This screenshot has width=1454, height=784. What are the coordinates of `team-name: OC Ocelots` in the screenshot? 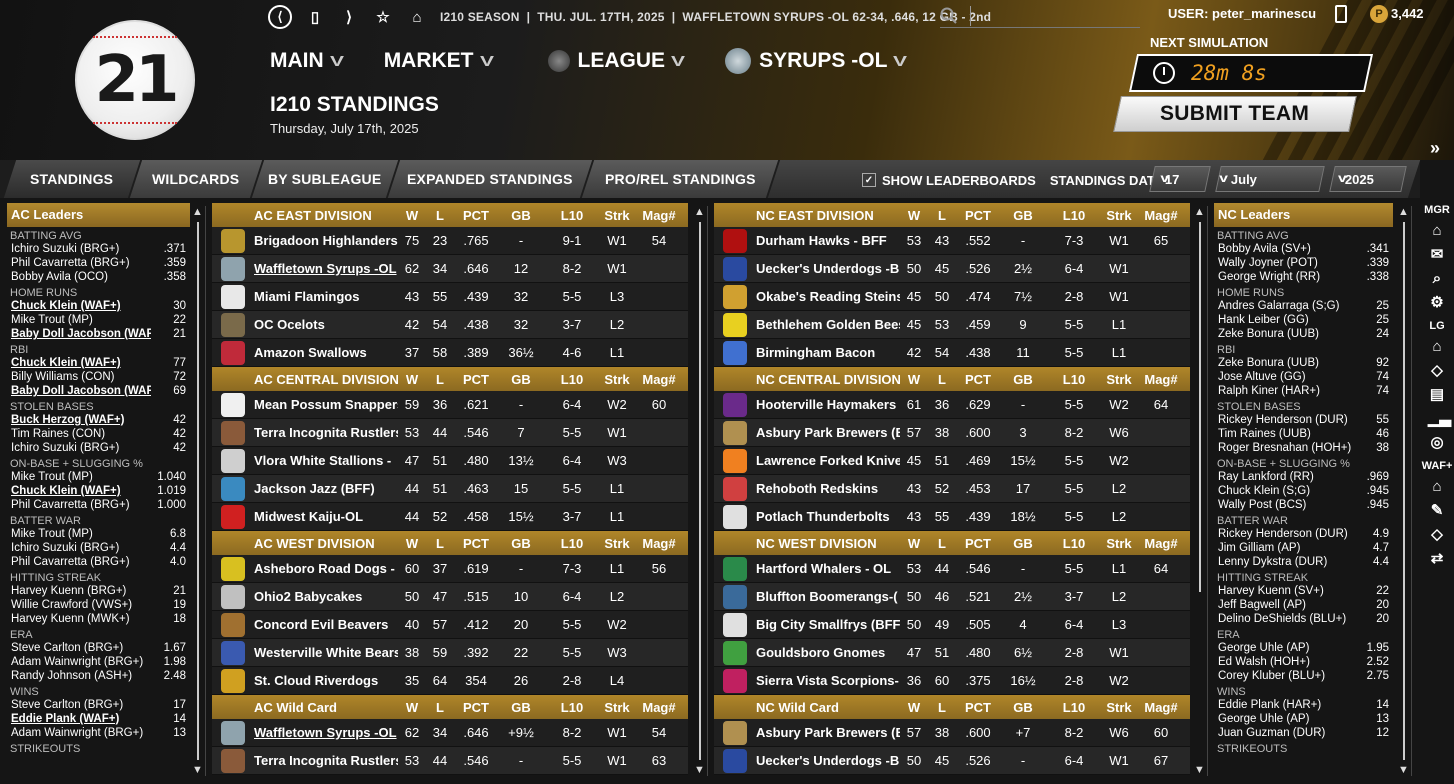 It's located at (326, 324).